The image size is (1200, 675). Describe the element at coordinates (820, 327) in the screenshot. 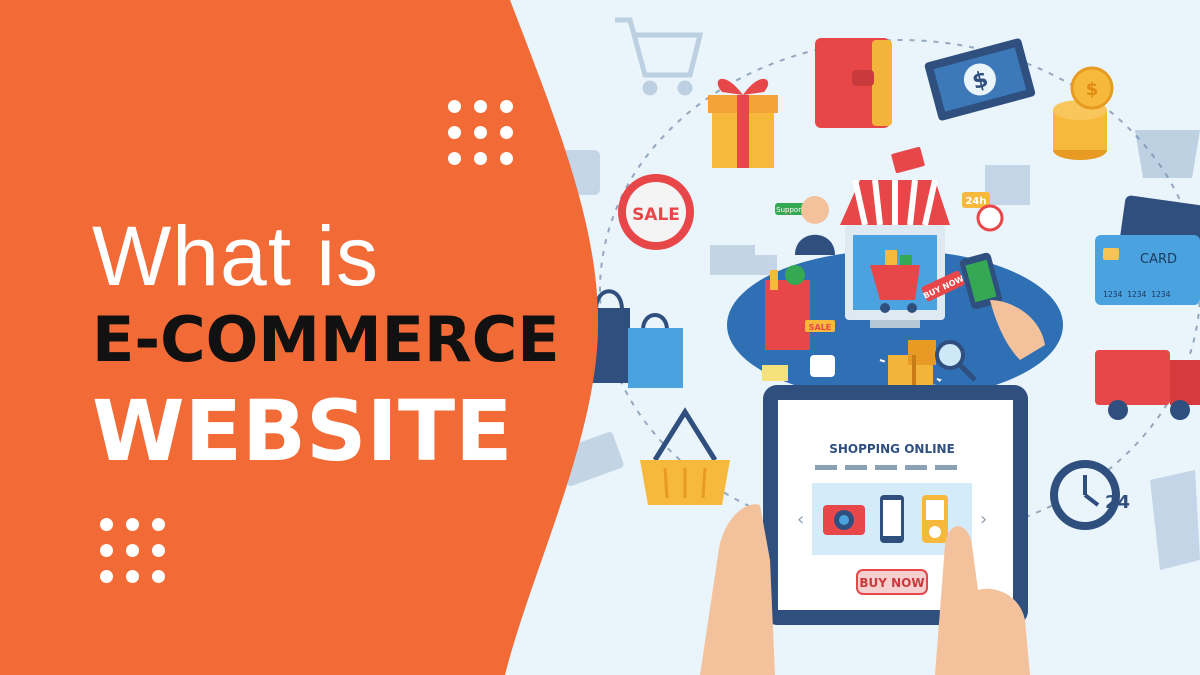

I see `svg-text: SALE` at that location.